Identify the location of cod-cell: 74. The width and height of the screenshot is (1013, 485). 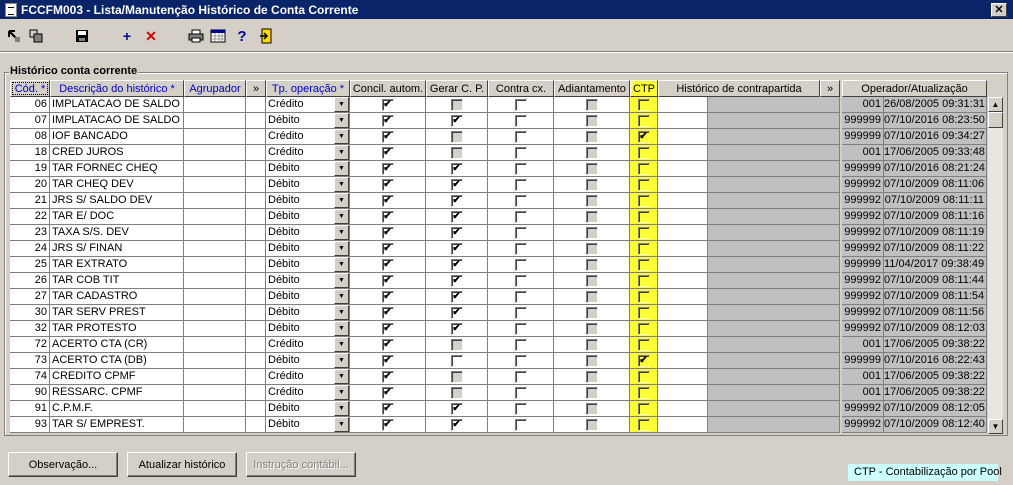
(30, 377).